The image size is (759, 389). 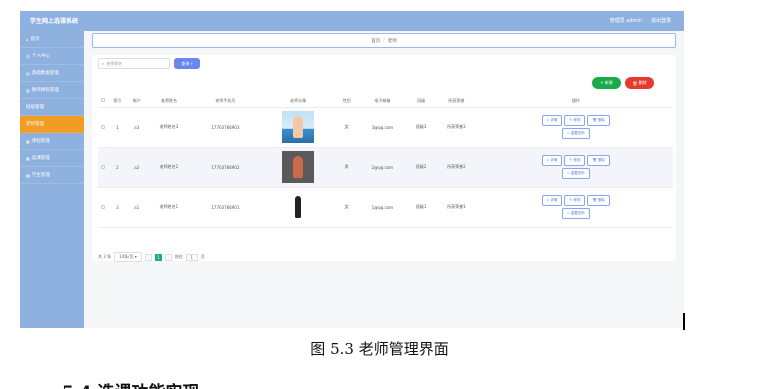 I want to click on cell-name: 老师姓名3, so click(x=169, y=127).